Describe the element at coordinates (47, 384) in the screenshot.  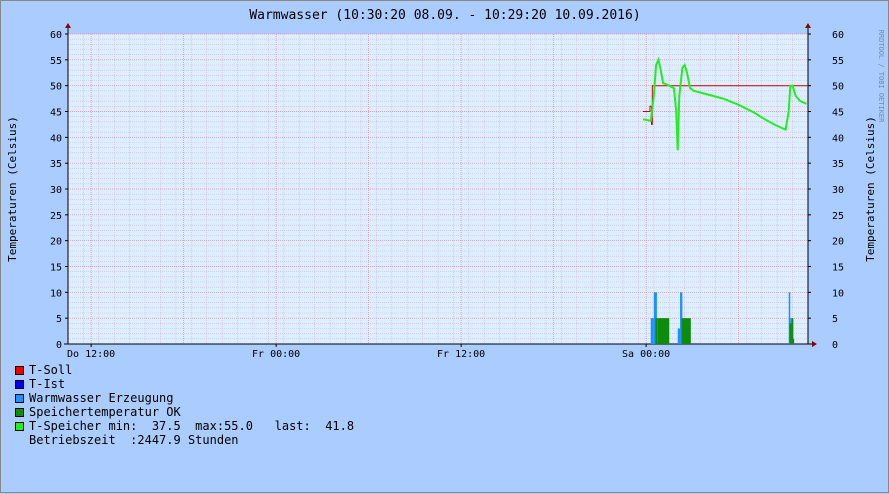
I see `legend-label-t-ist: T-Ist` at that location.